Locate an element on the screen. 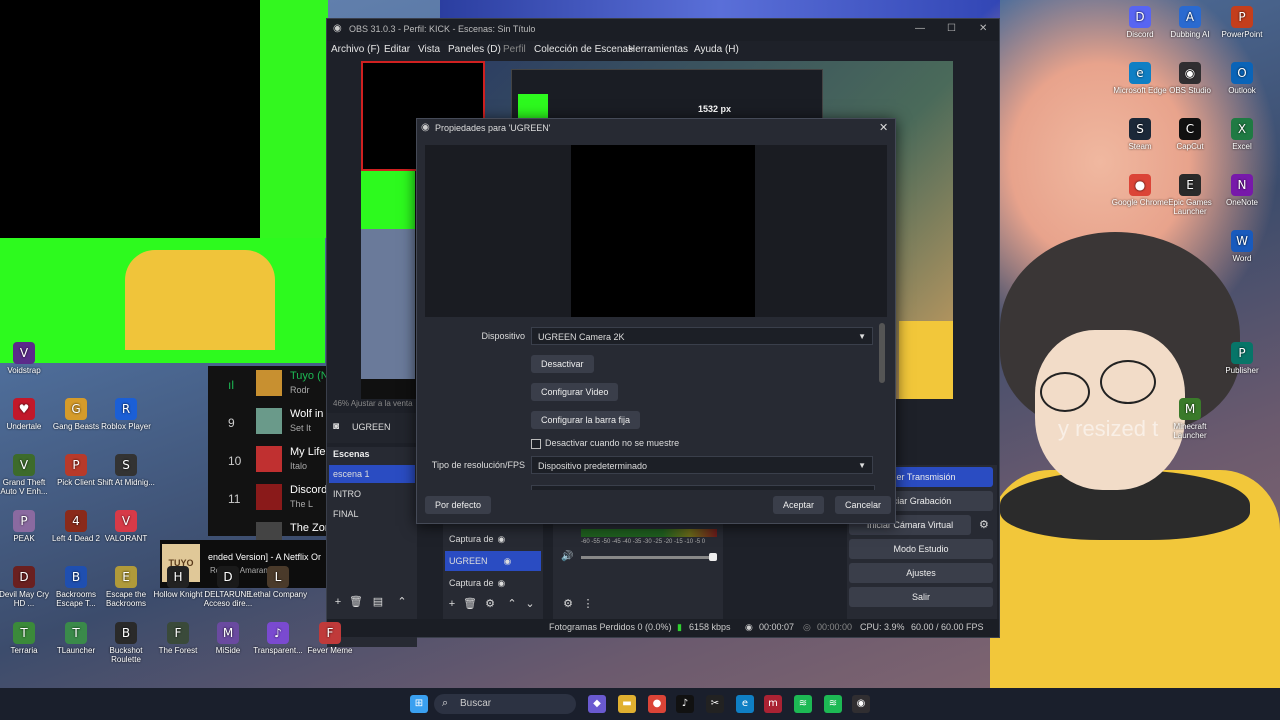 This screenshot has width=1280, height=720. move-down-icon: ⌄ is located at coordinates (530, 604).